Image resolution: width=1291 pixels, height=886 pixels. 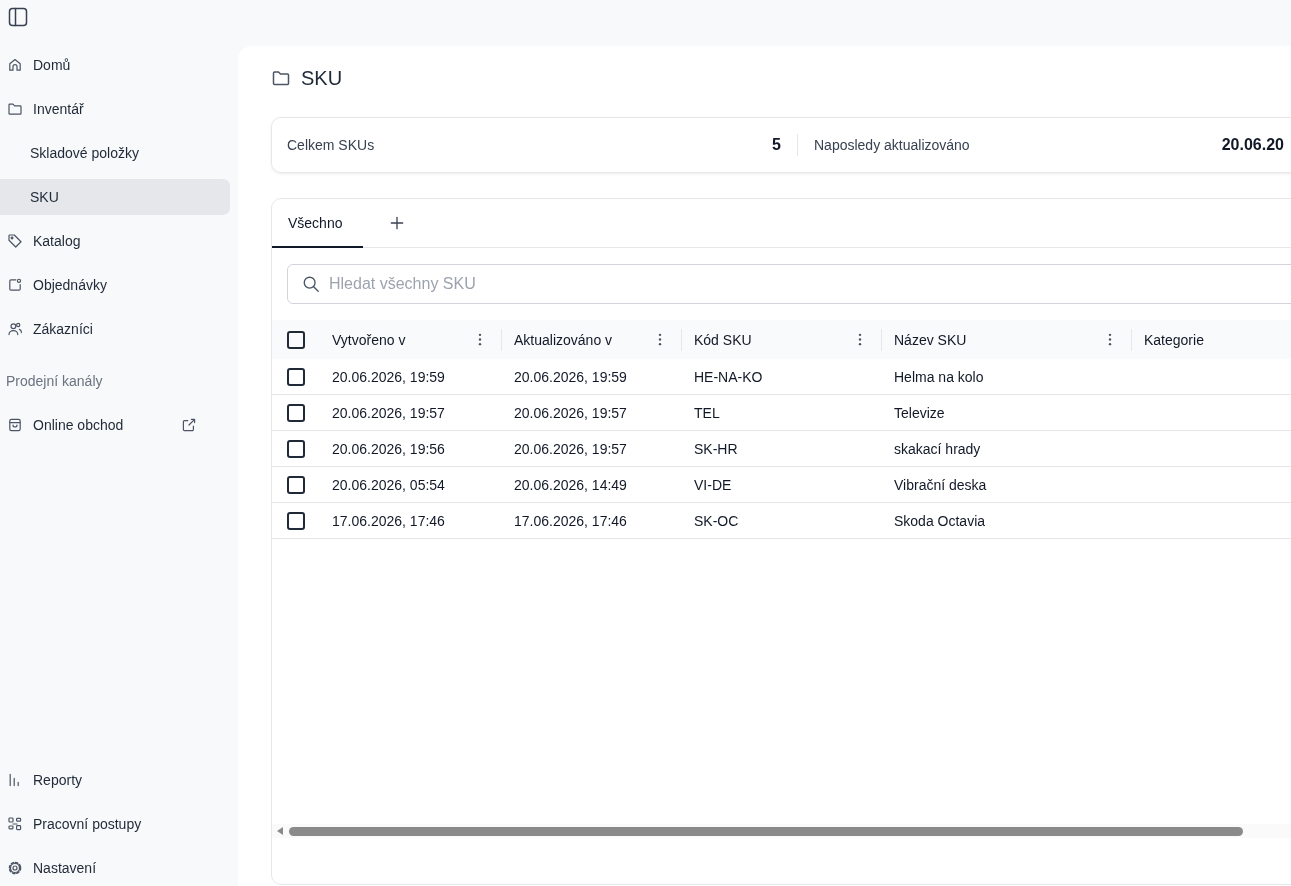 What do you see at coordinates (115, 780) in the screenshot?
I see `sidebar-item: Reporty` at bounding box center [115, 780].